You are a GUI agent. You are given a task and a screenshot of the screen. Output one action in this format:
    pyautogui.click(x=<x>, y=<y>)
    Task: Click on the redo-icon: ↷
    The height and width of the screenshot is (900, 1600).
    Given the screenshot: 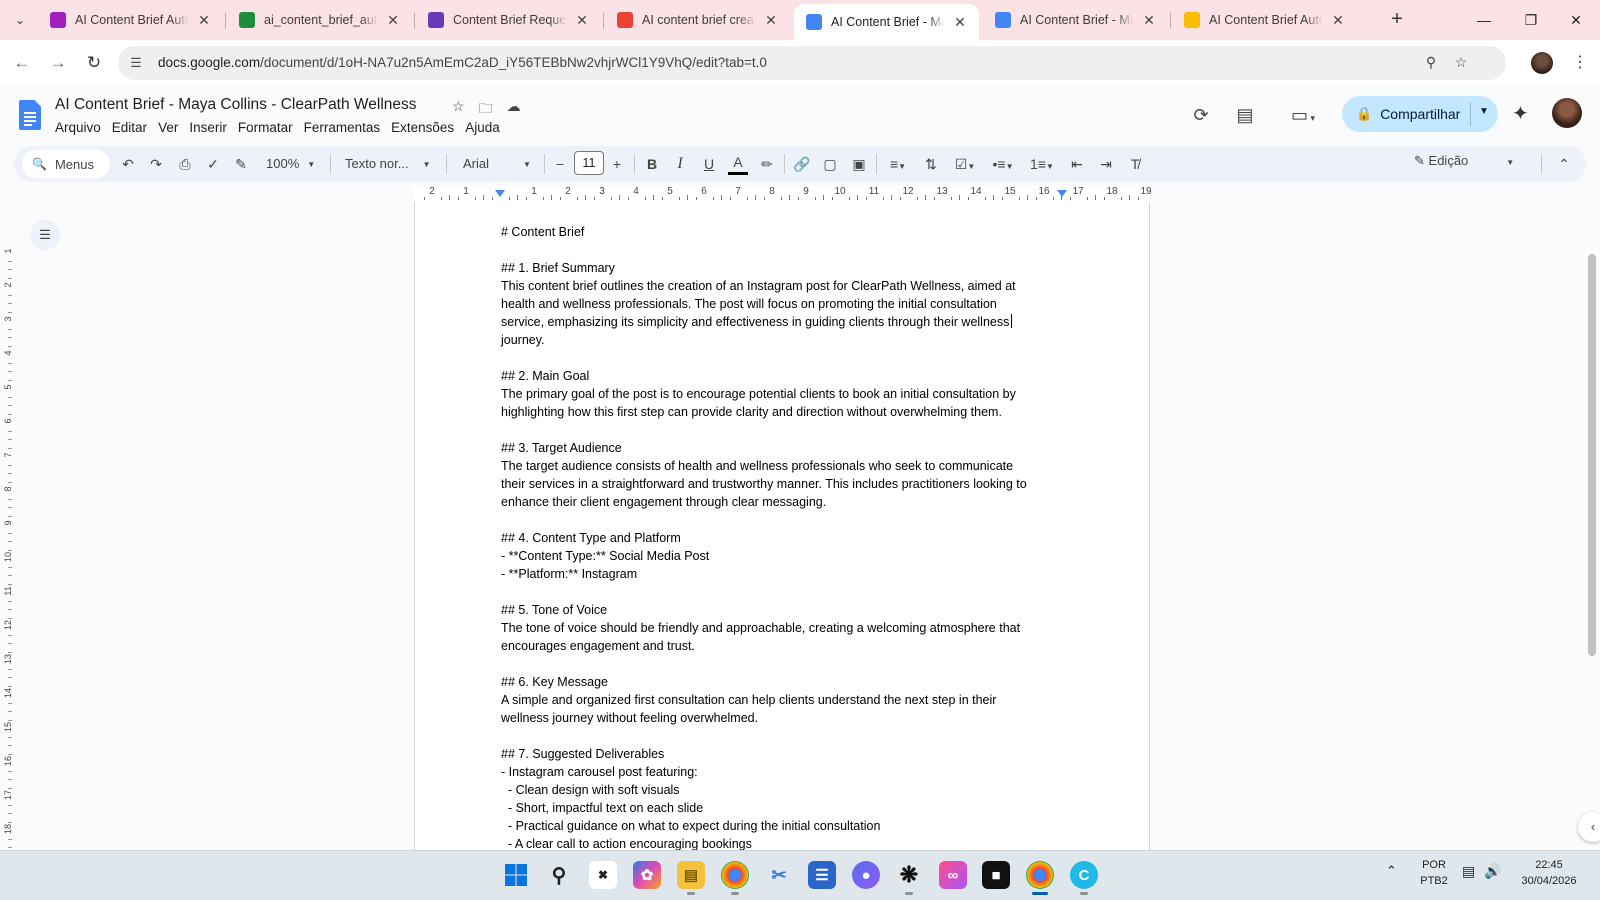 What is the action you would take?
    pyautogui.click(x=156, y=164)
    